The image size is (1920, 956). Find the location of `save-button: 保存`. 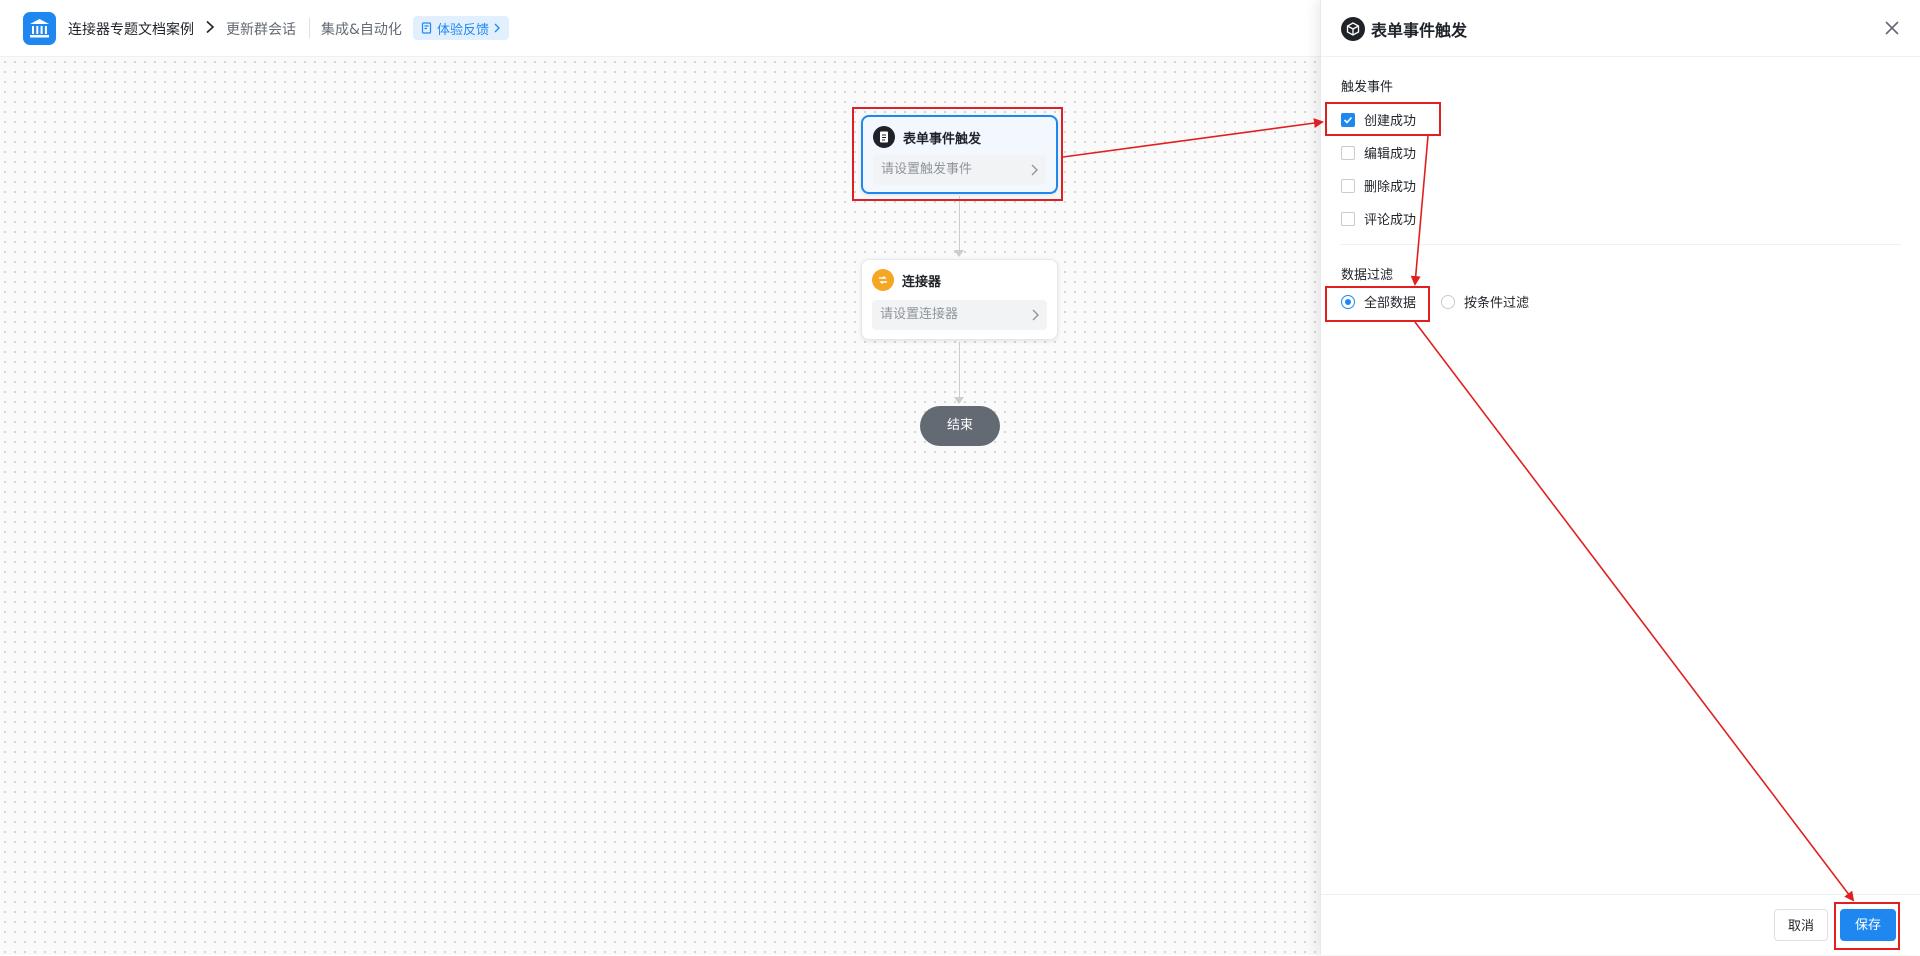

save-button: 保存 is located at coordinates (1868, 925).